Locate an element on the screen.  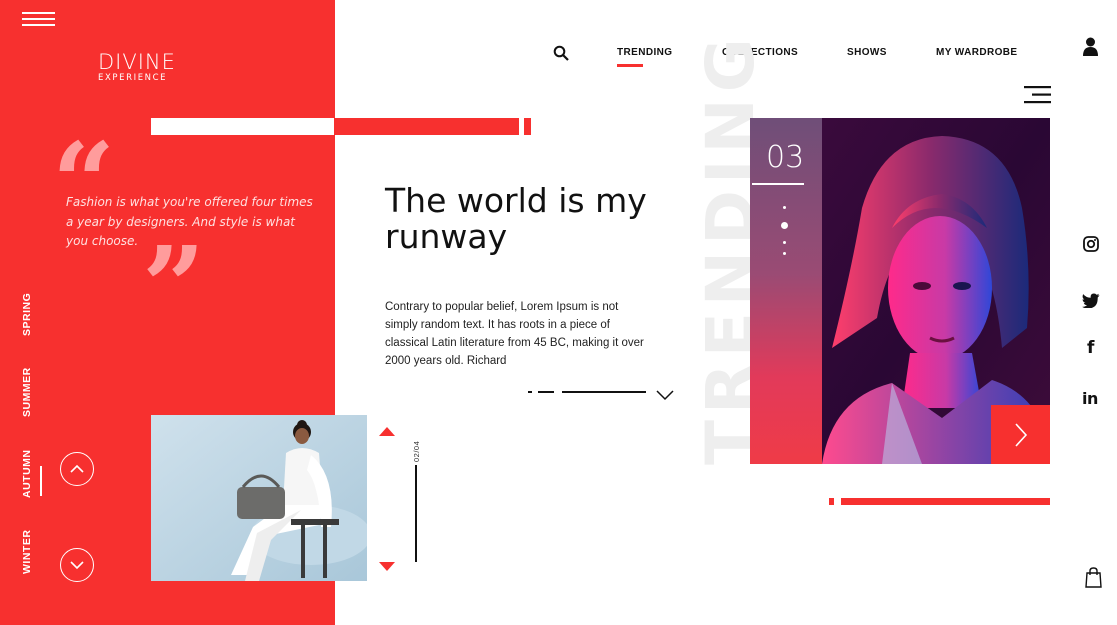
chevron-right-icon is located at coordinates (1021, 435).